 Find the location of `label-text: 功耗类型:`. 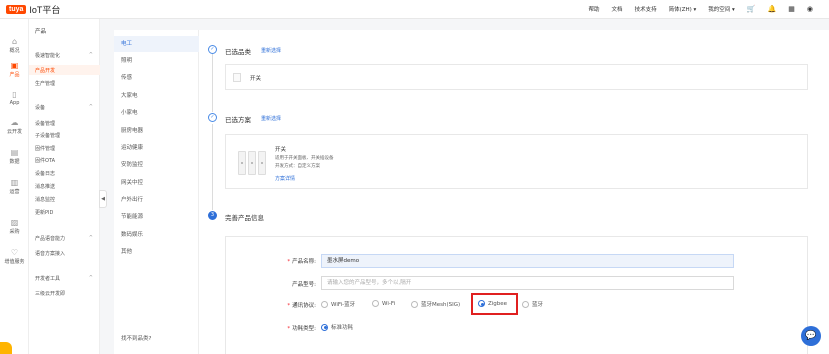

label-text: 功耗类型: is located at coordinates (304, 329).